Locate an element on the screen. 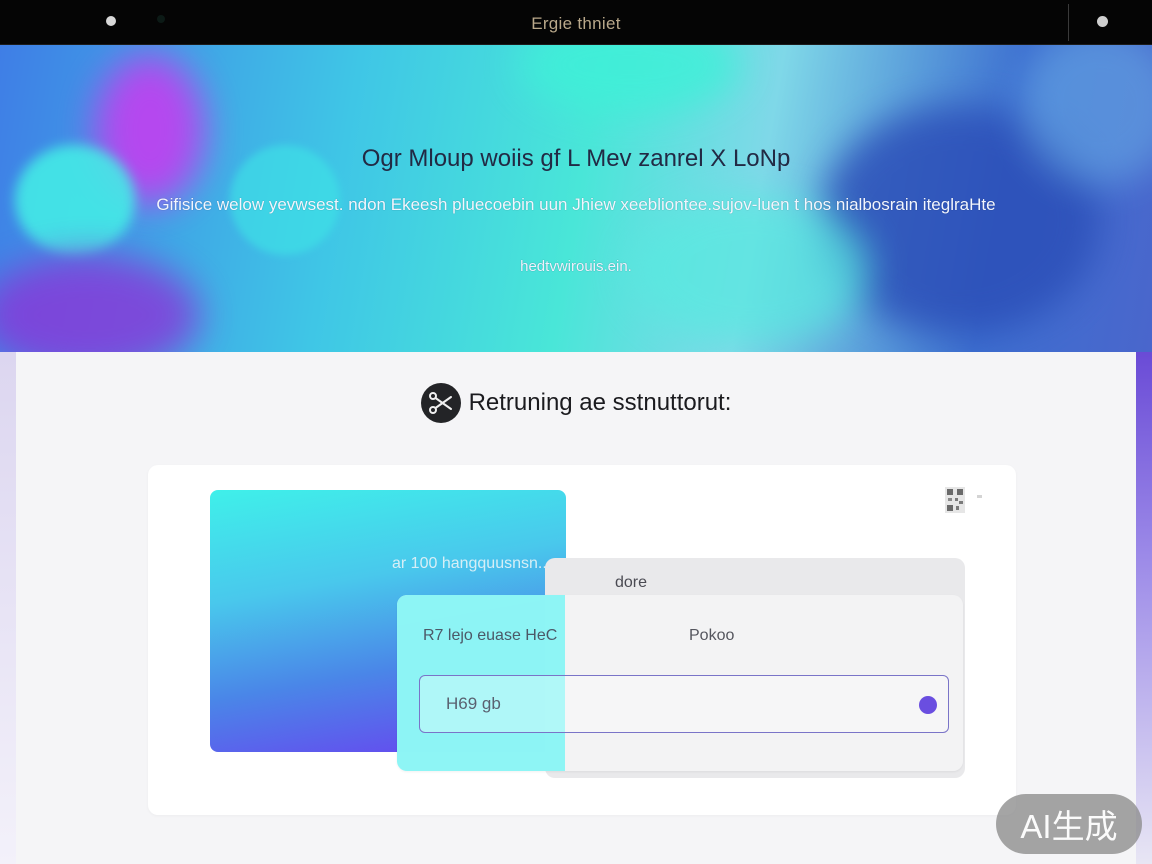  field-label-left: R7 lejo euase HeC is located at coordinates (490, 635).